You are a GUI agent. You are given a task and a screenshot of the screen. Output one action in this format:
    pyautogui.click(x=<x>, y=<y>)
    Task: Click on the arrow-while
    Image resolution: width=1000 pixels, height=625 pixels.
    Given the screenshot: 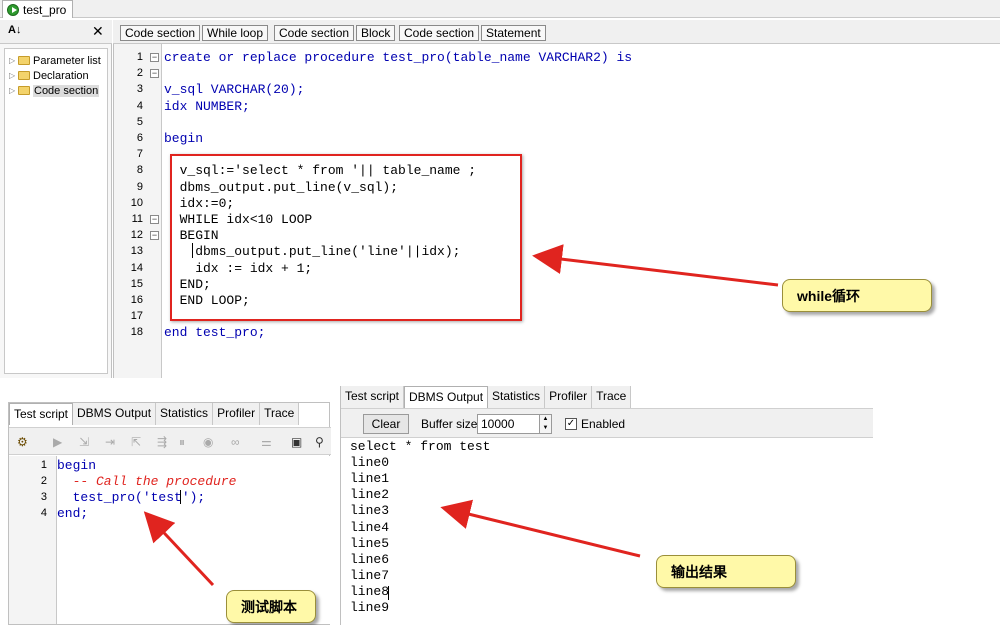 What is the action you would take?
    pyautogui.click(x=655, y=265)
    